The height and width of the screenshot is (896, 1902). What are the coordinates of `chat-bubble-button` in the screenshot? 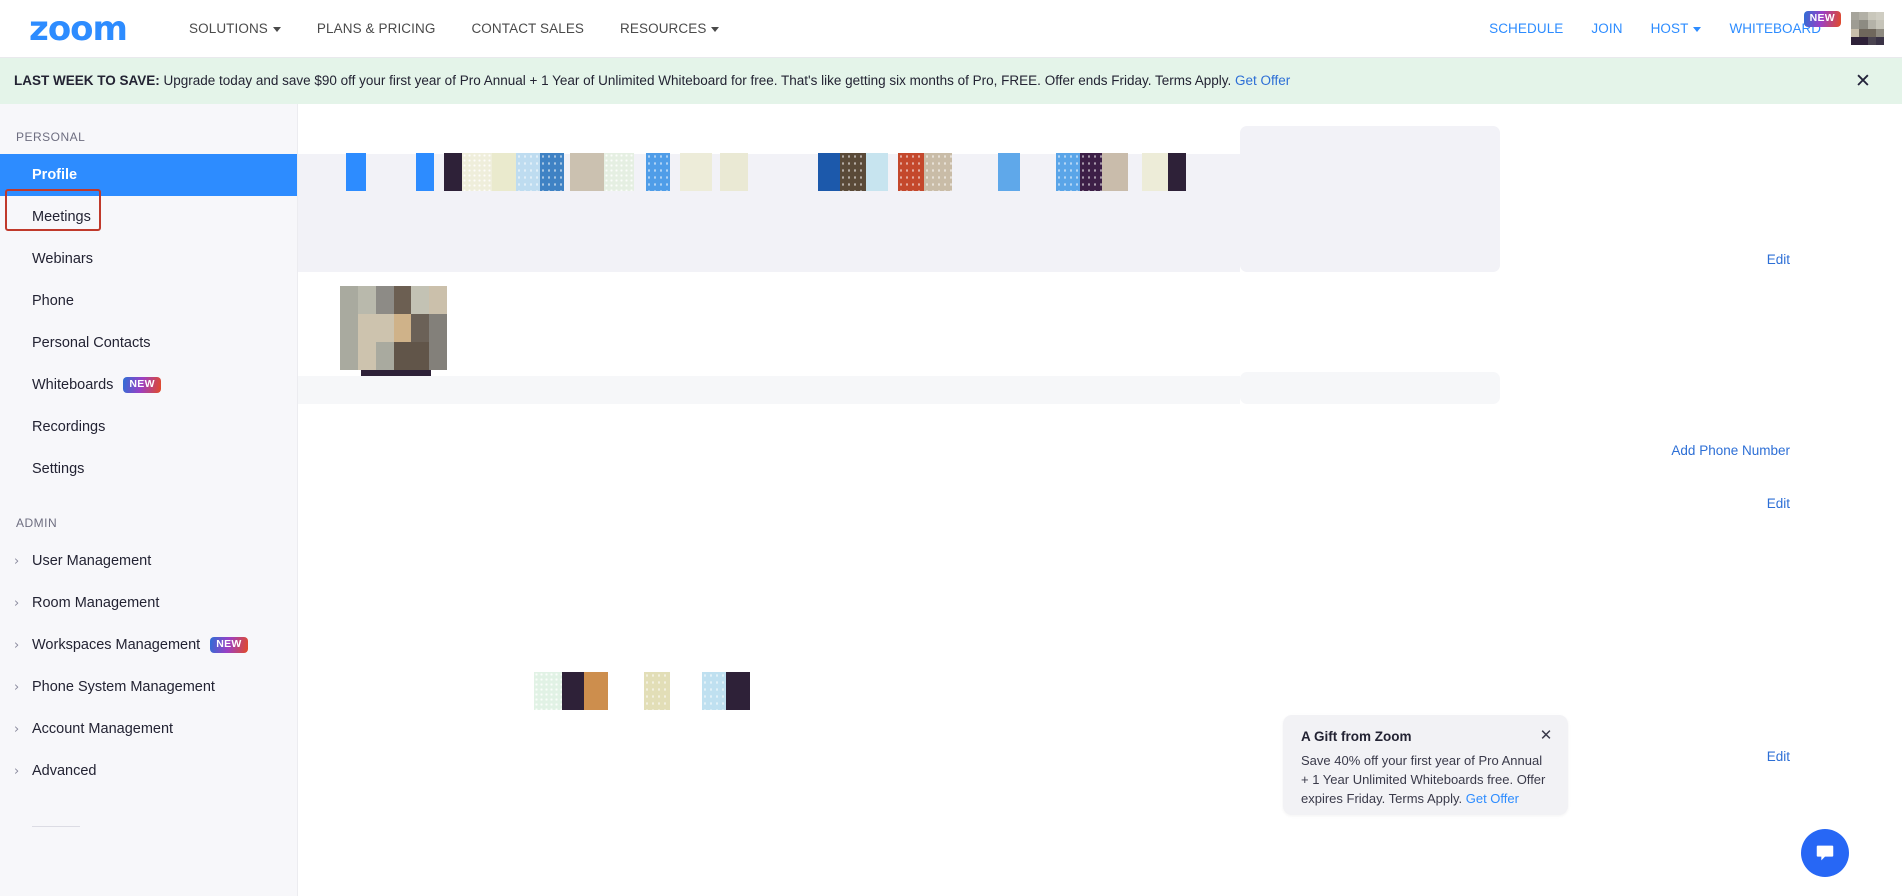 It's located at (1825, 853).